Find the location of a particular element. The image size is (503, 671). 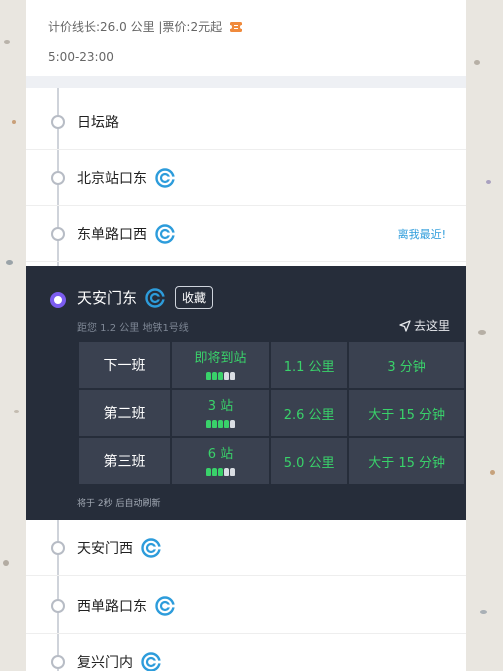

station-row: 天安门西 is located at coordinates (246, 548).